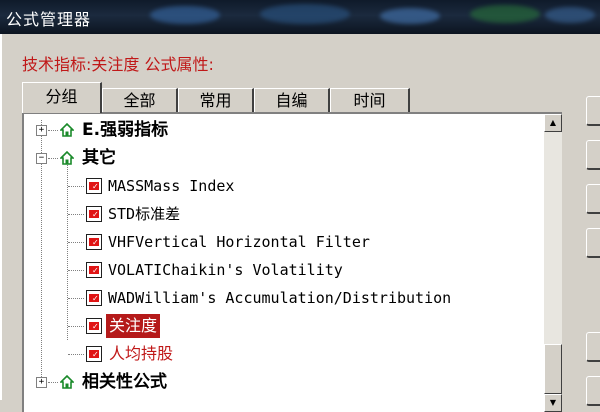 The width and height of the screenshot is (600, 412). Describe the element at coordinates (49, 19) in the screenshot. I see `window-title: 公式管理器` at that location.